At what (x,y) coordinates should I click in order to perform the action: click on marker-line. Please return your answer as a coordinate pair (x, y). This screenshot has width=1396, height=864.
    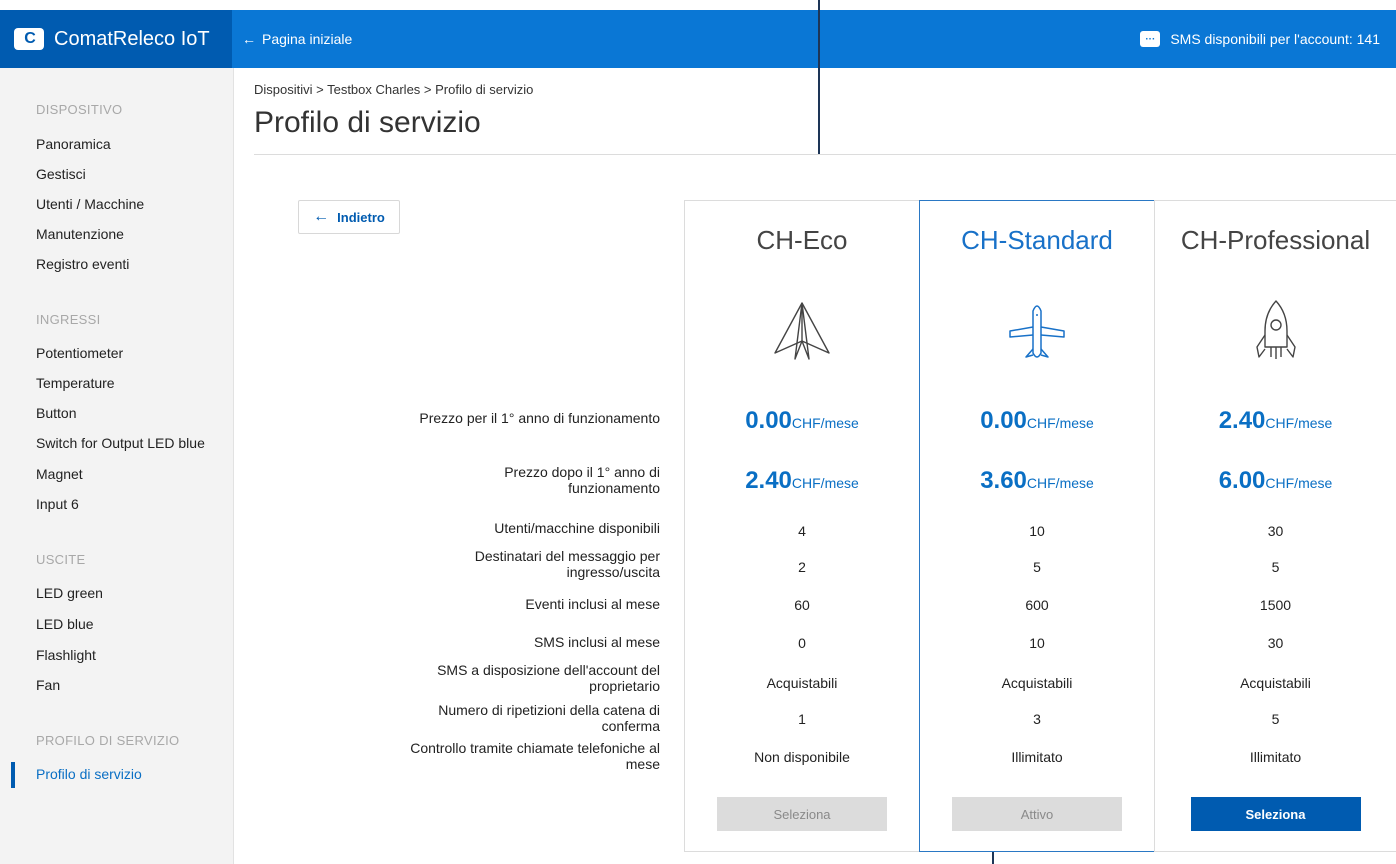
    Looking at the image, I should click on (819, 77).